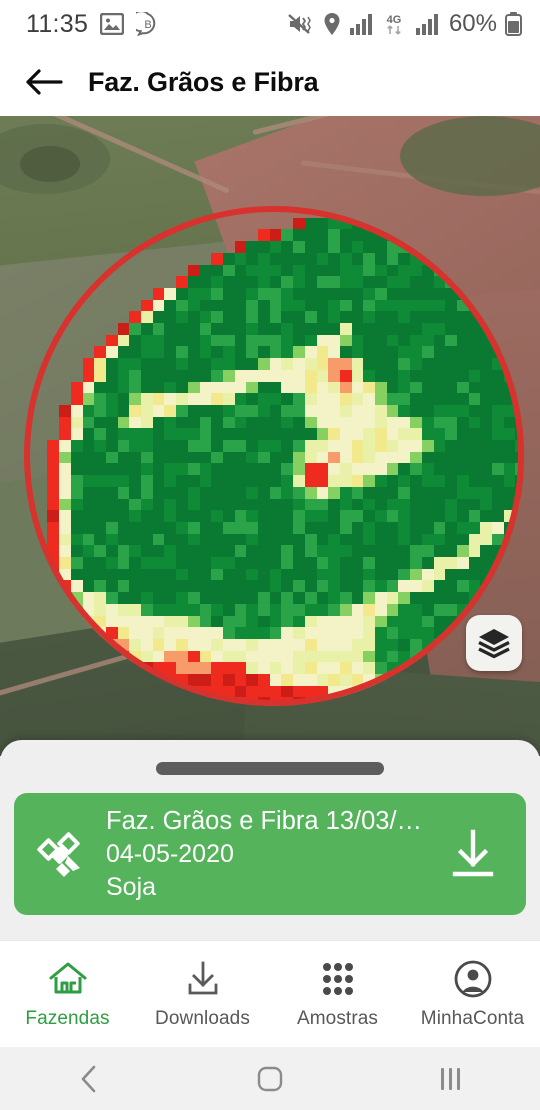 This screenshot has height=1110, width=540. Describe the element at coordinates (270, 24) in the screenshot. I see `status-bar: 11:35 B 4G 60%` at that location.